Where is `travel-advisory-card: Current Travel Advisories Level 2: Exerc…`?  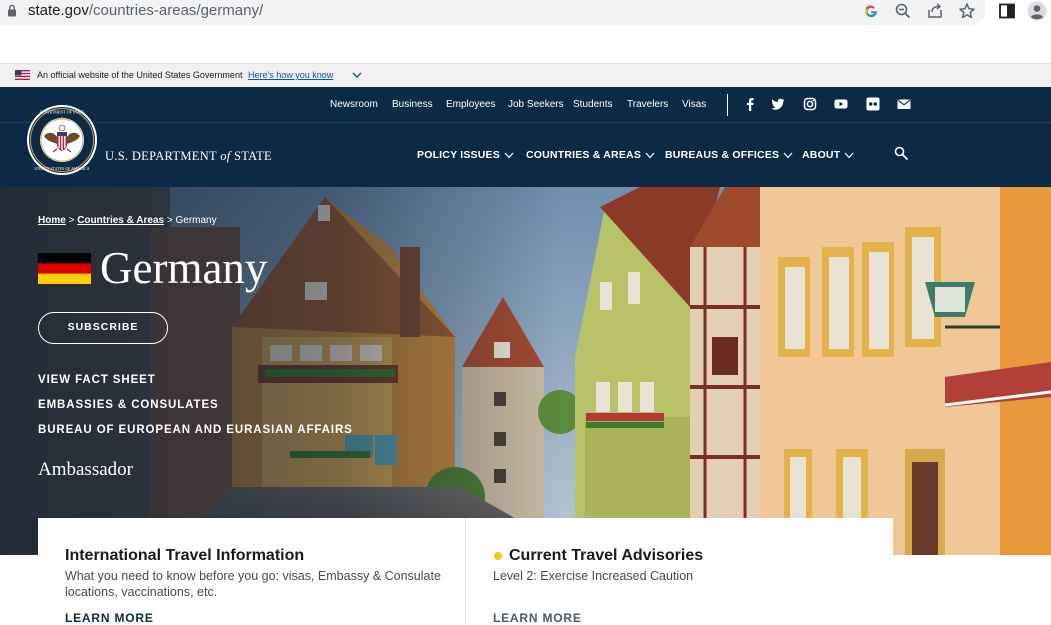
travel-advisory-card: Current Travel Advisories Level 2: Exerc… is located at coordinates (679, 571).